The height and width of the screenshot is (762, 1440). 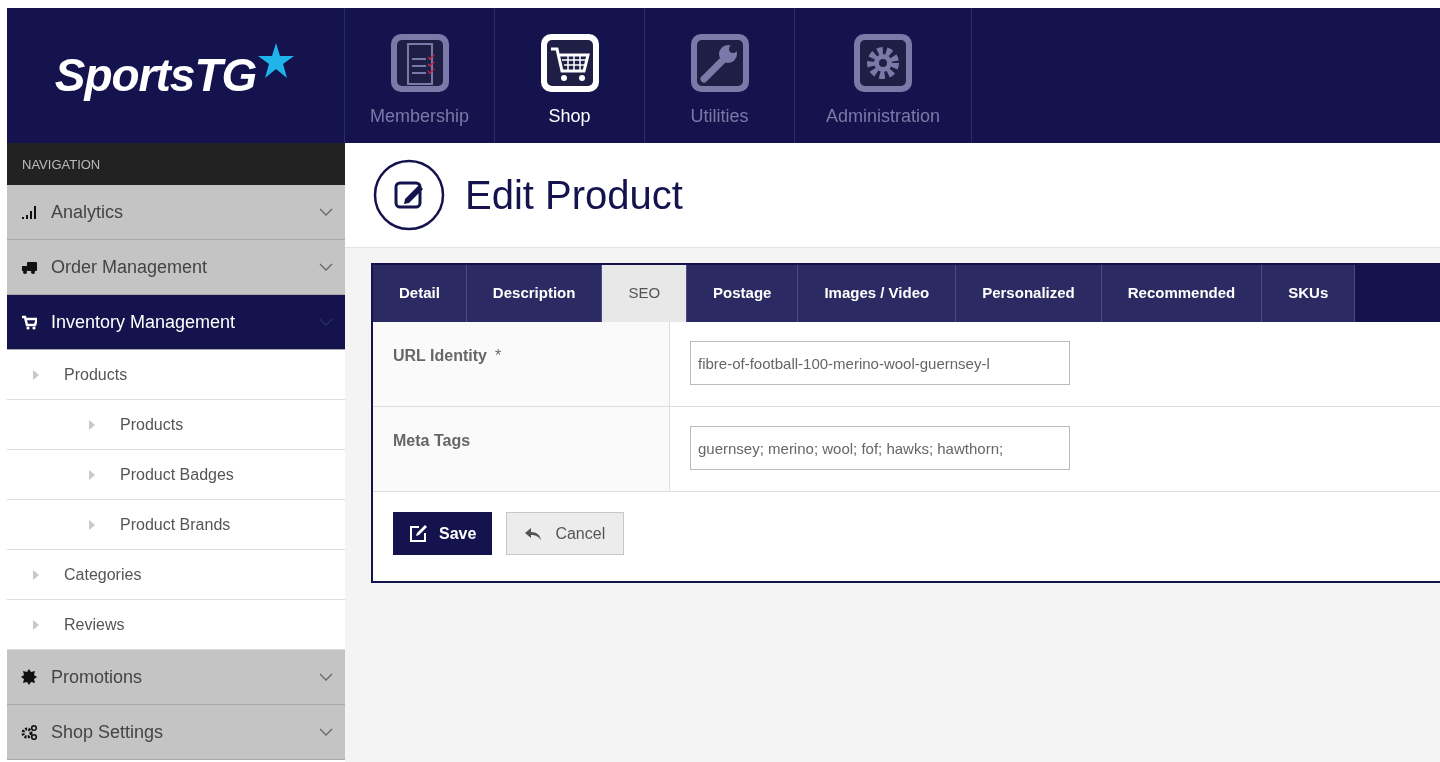 I want to click on field-label: URL Identity, so click(x=440, y=355).